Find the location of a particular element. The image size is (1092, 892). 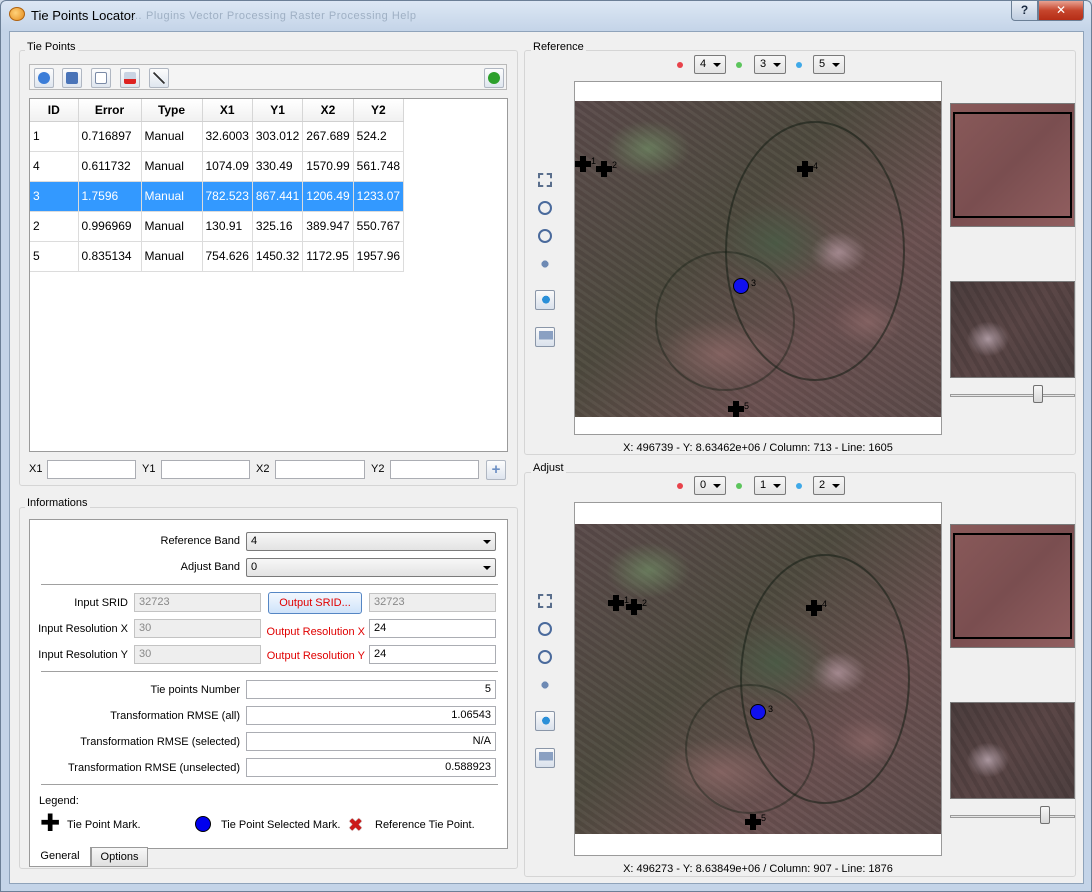

adjust-map-canvas: 1 2 3 4 5 is located at coordinates (758, 679).